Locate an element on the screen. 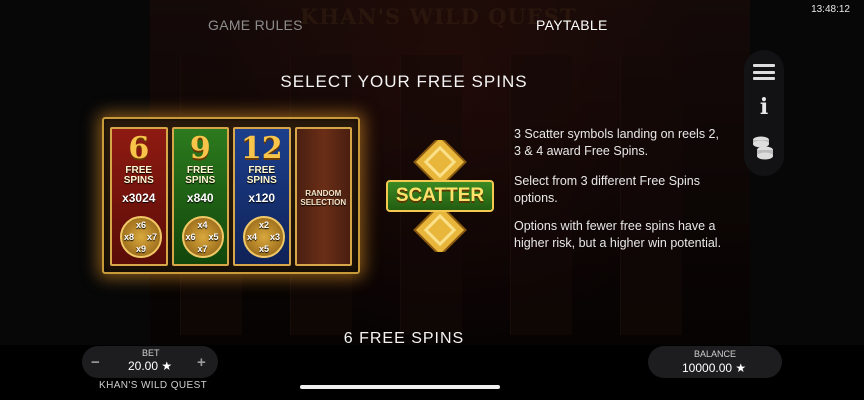 The width and height of the screenshot is (864, 400). medallion-value: x2 is located at coordinates (264, 225).